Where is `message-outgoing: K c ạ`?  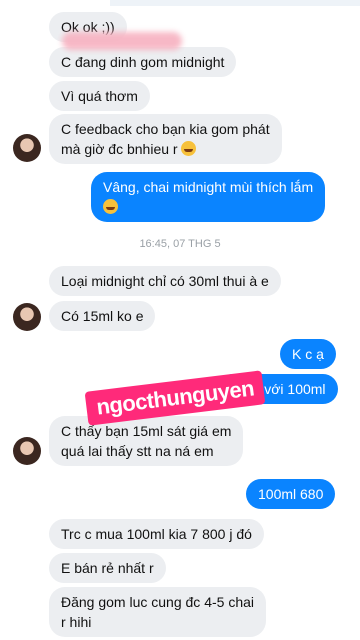 message-outgoing: K c ạ is located at coordinates (308, 354).